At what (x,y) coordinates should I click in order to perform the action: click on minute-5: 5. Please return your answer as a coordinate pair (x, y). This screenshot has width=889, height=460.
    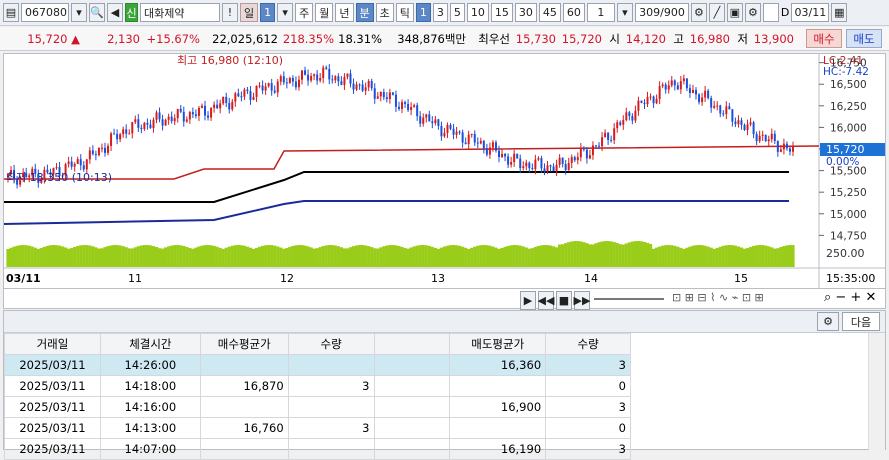
    Looking at the image, I should click on (457, 12).